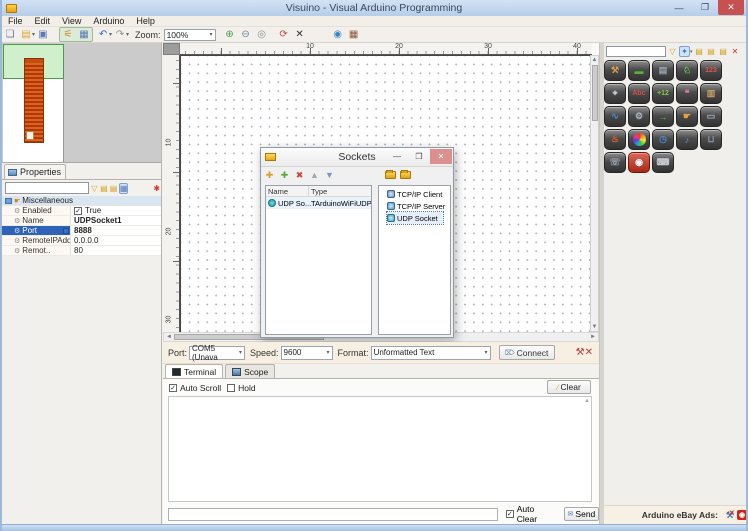  I want to click on menu-file: File, so click(15, 21).